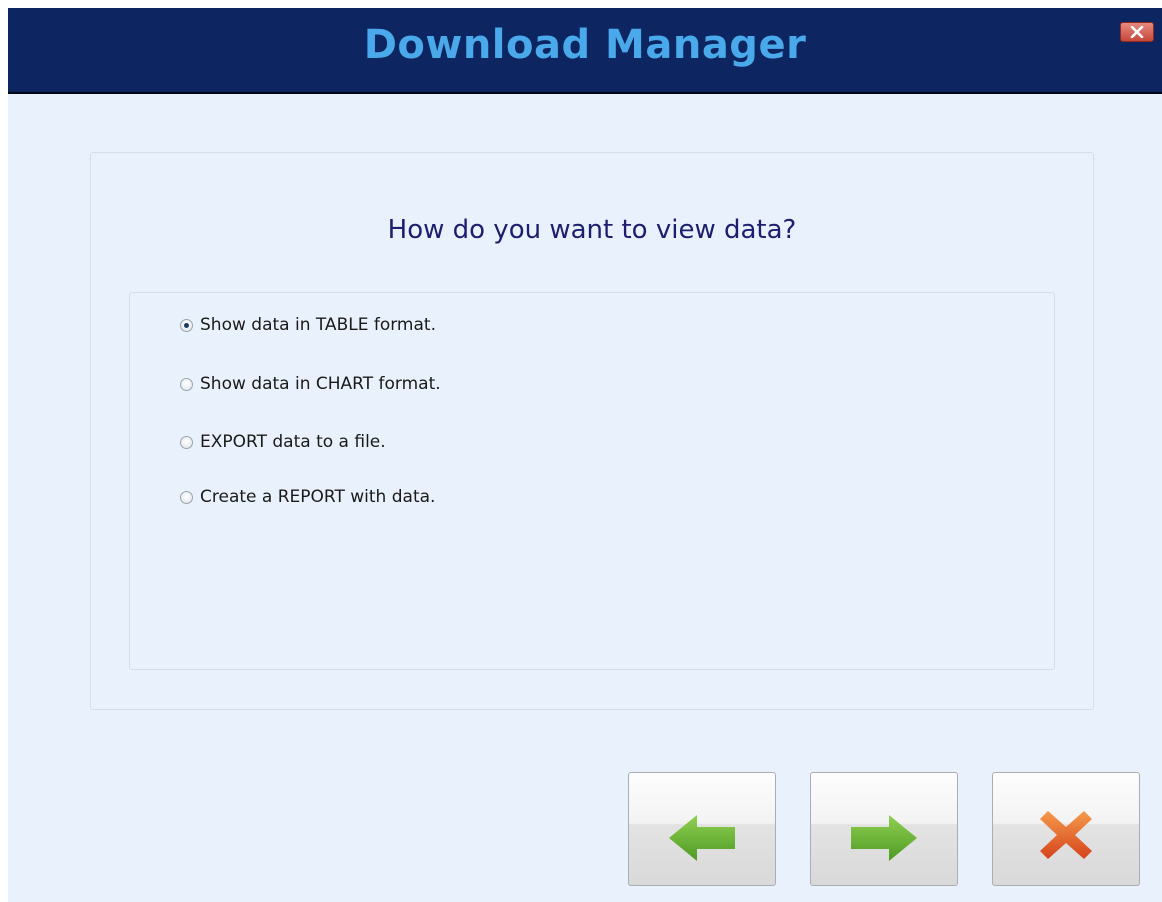 The width and height of the screenshot is (1162, 902). I want to click on question-heading: How do you want to view data?, so click(592, 230).